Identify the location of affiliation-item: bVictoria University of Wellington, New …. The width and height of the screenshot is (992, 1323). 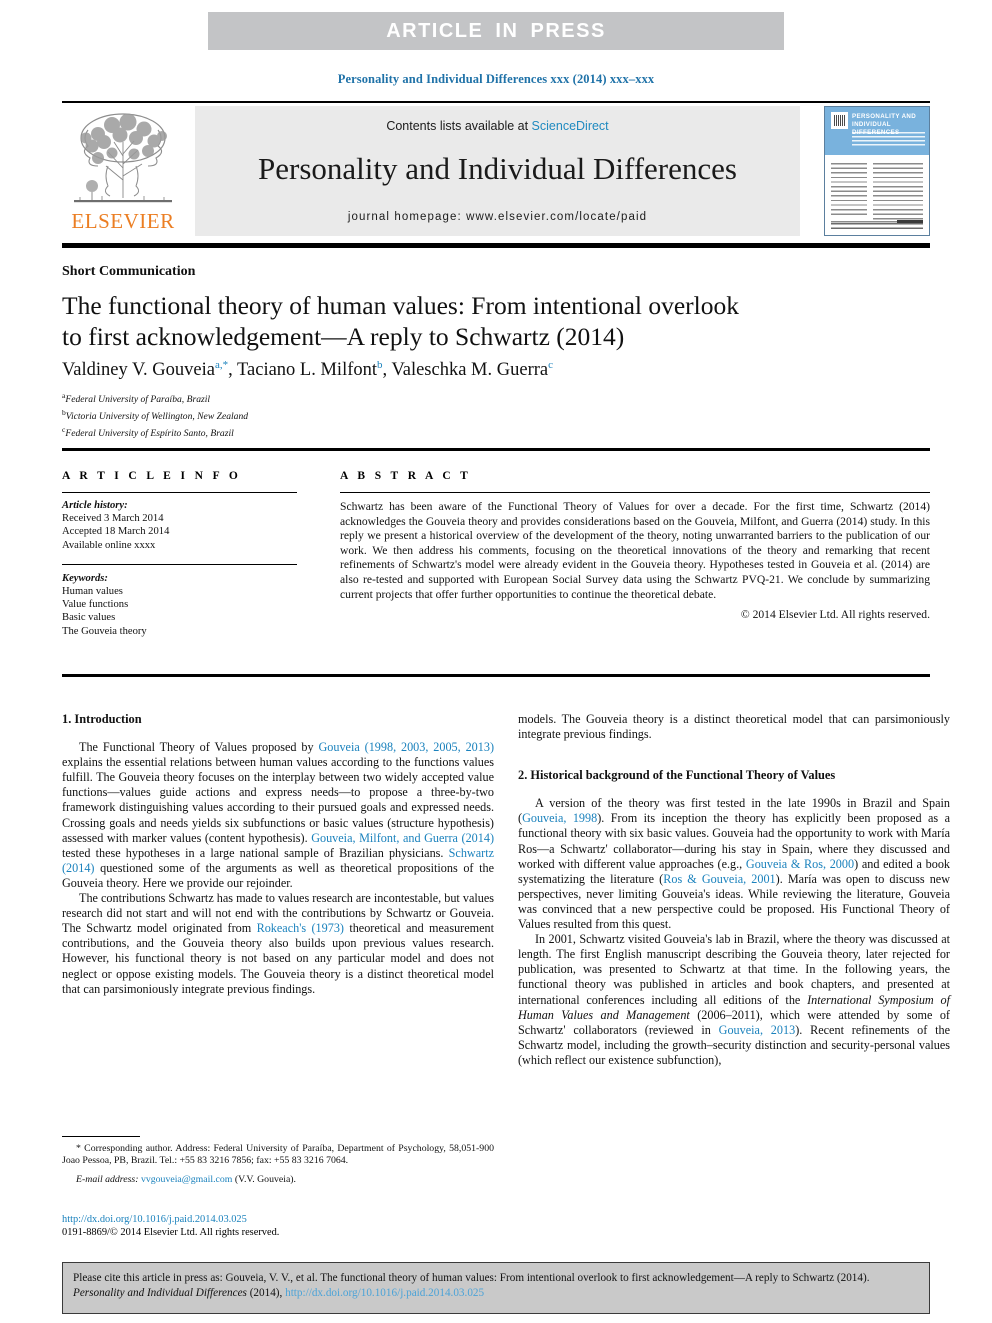
(412, 415).